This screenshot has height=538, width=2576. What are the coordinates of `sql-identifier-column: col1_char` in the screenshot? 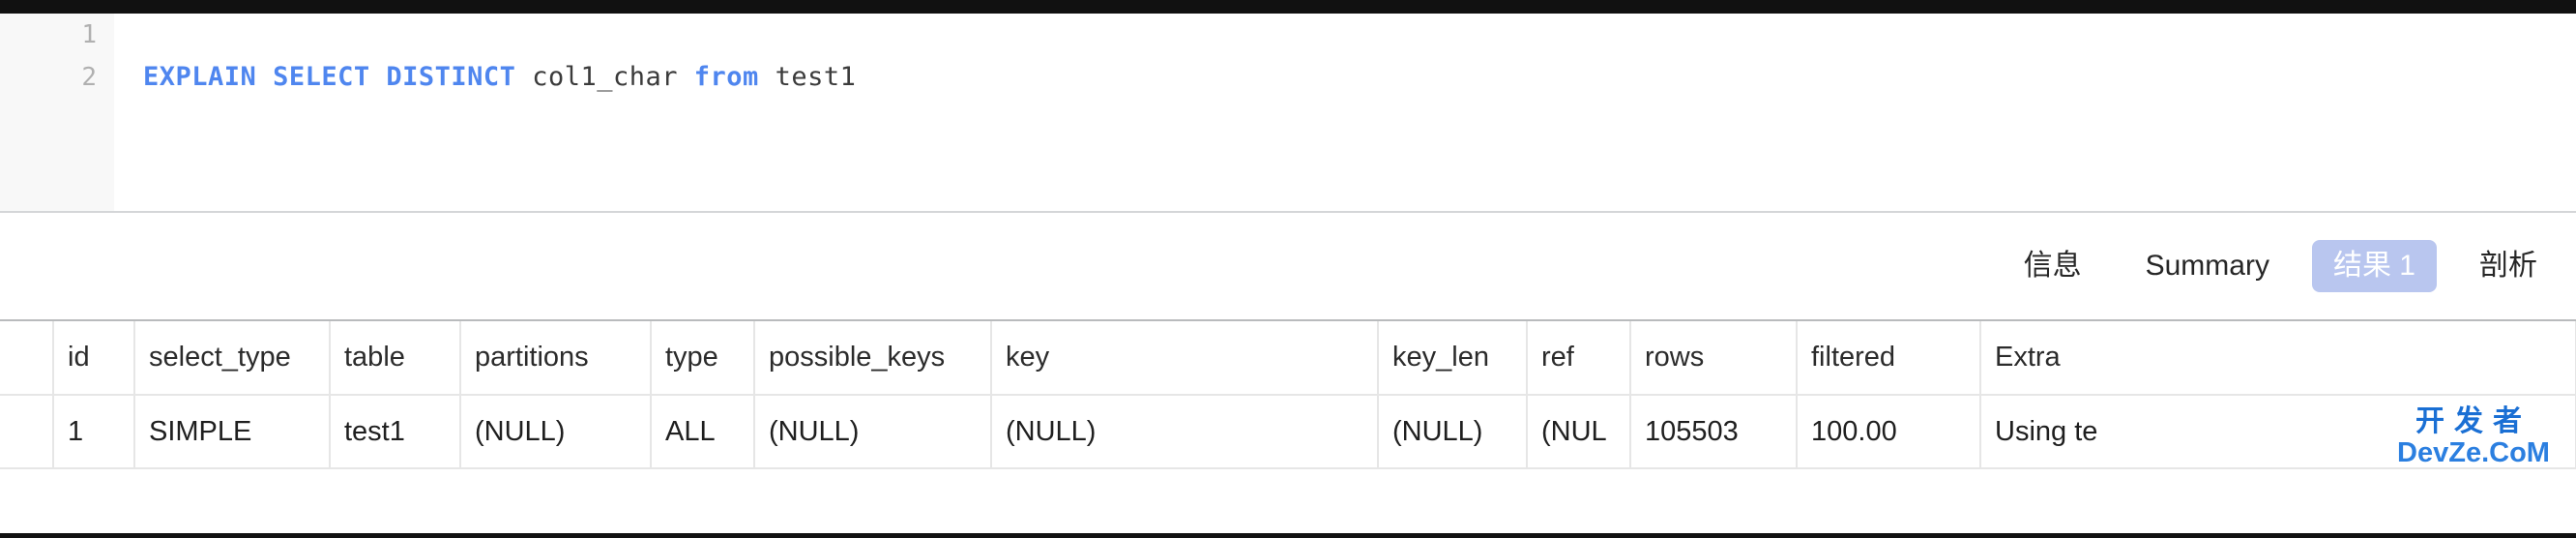 It's located at (605, 77).